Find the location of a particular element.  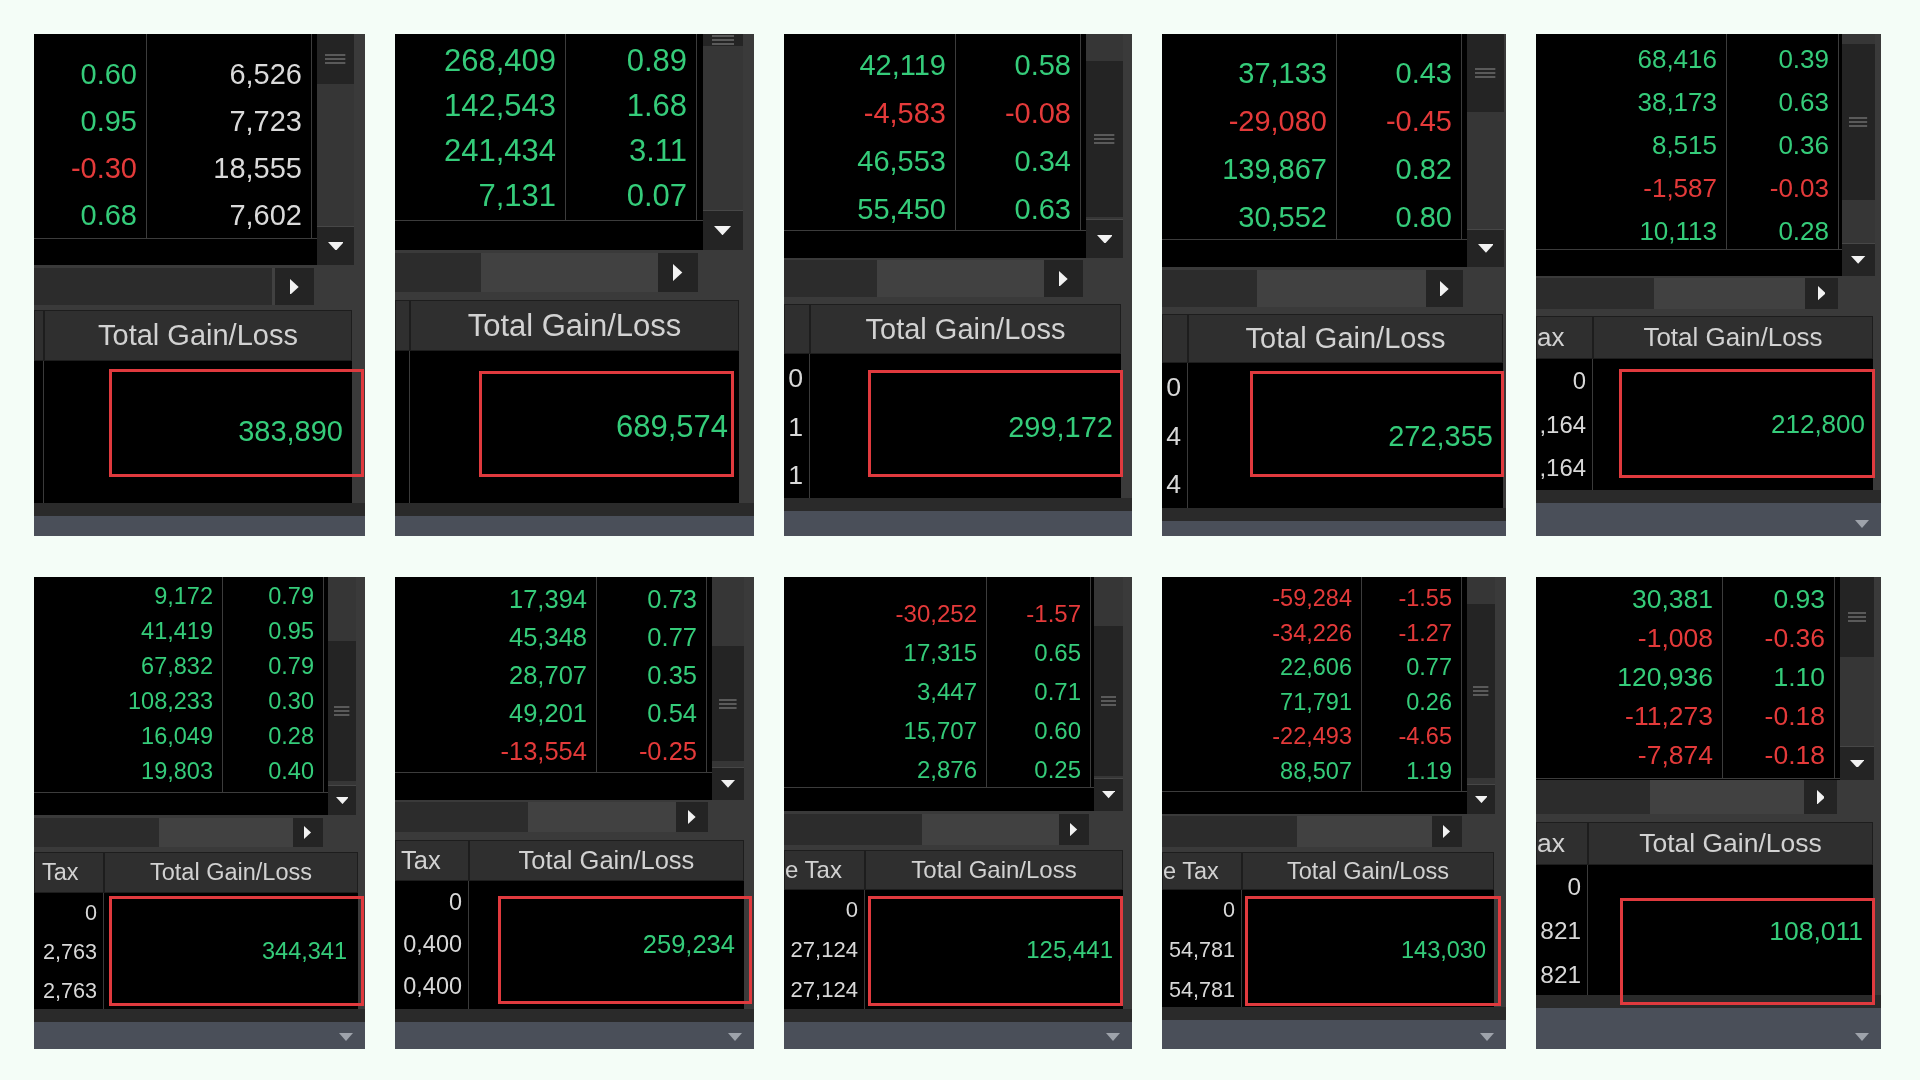

column-header: ax is located at coordinates (1562, 843).